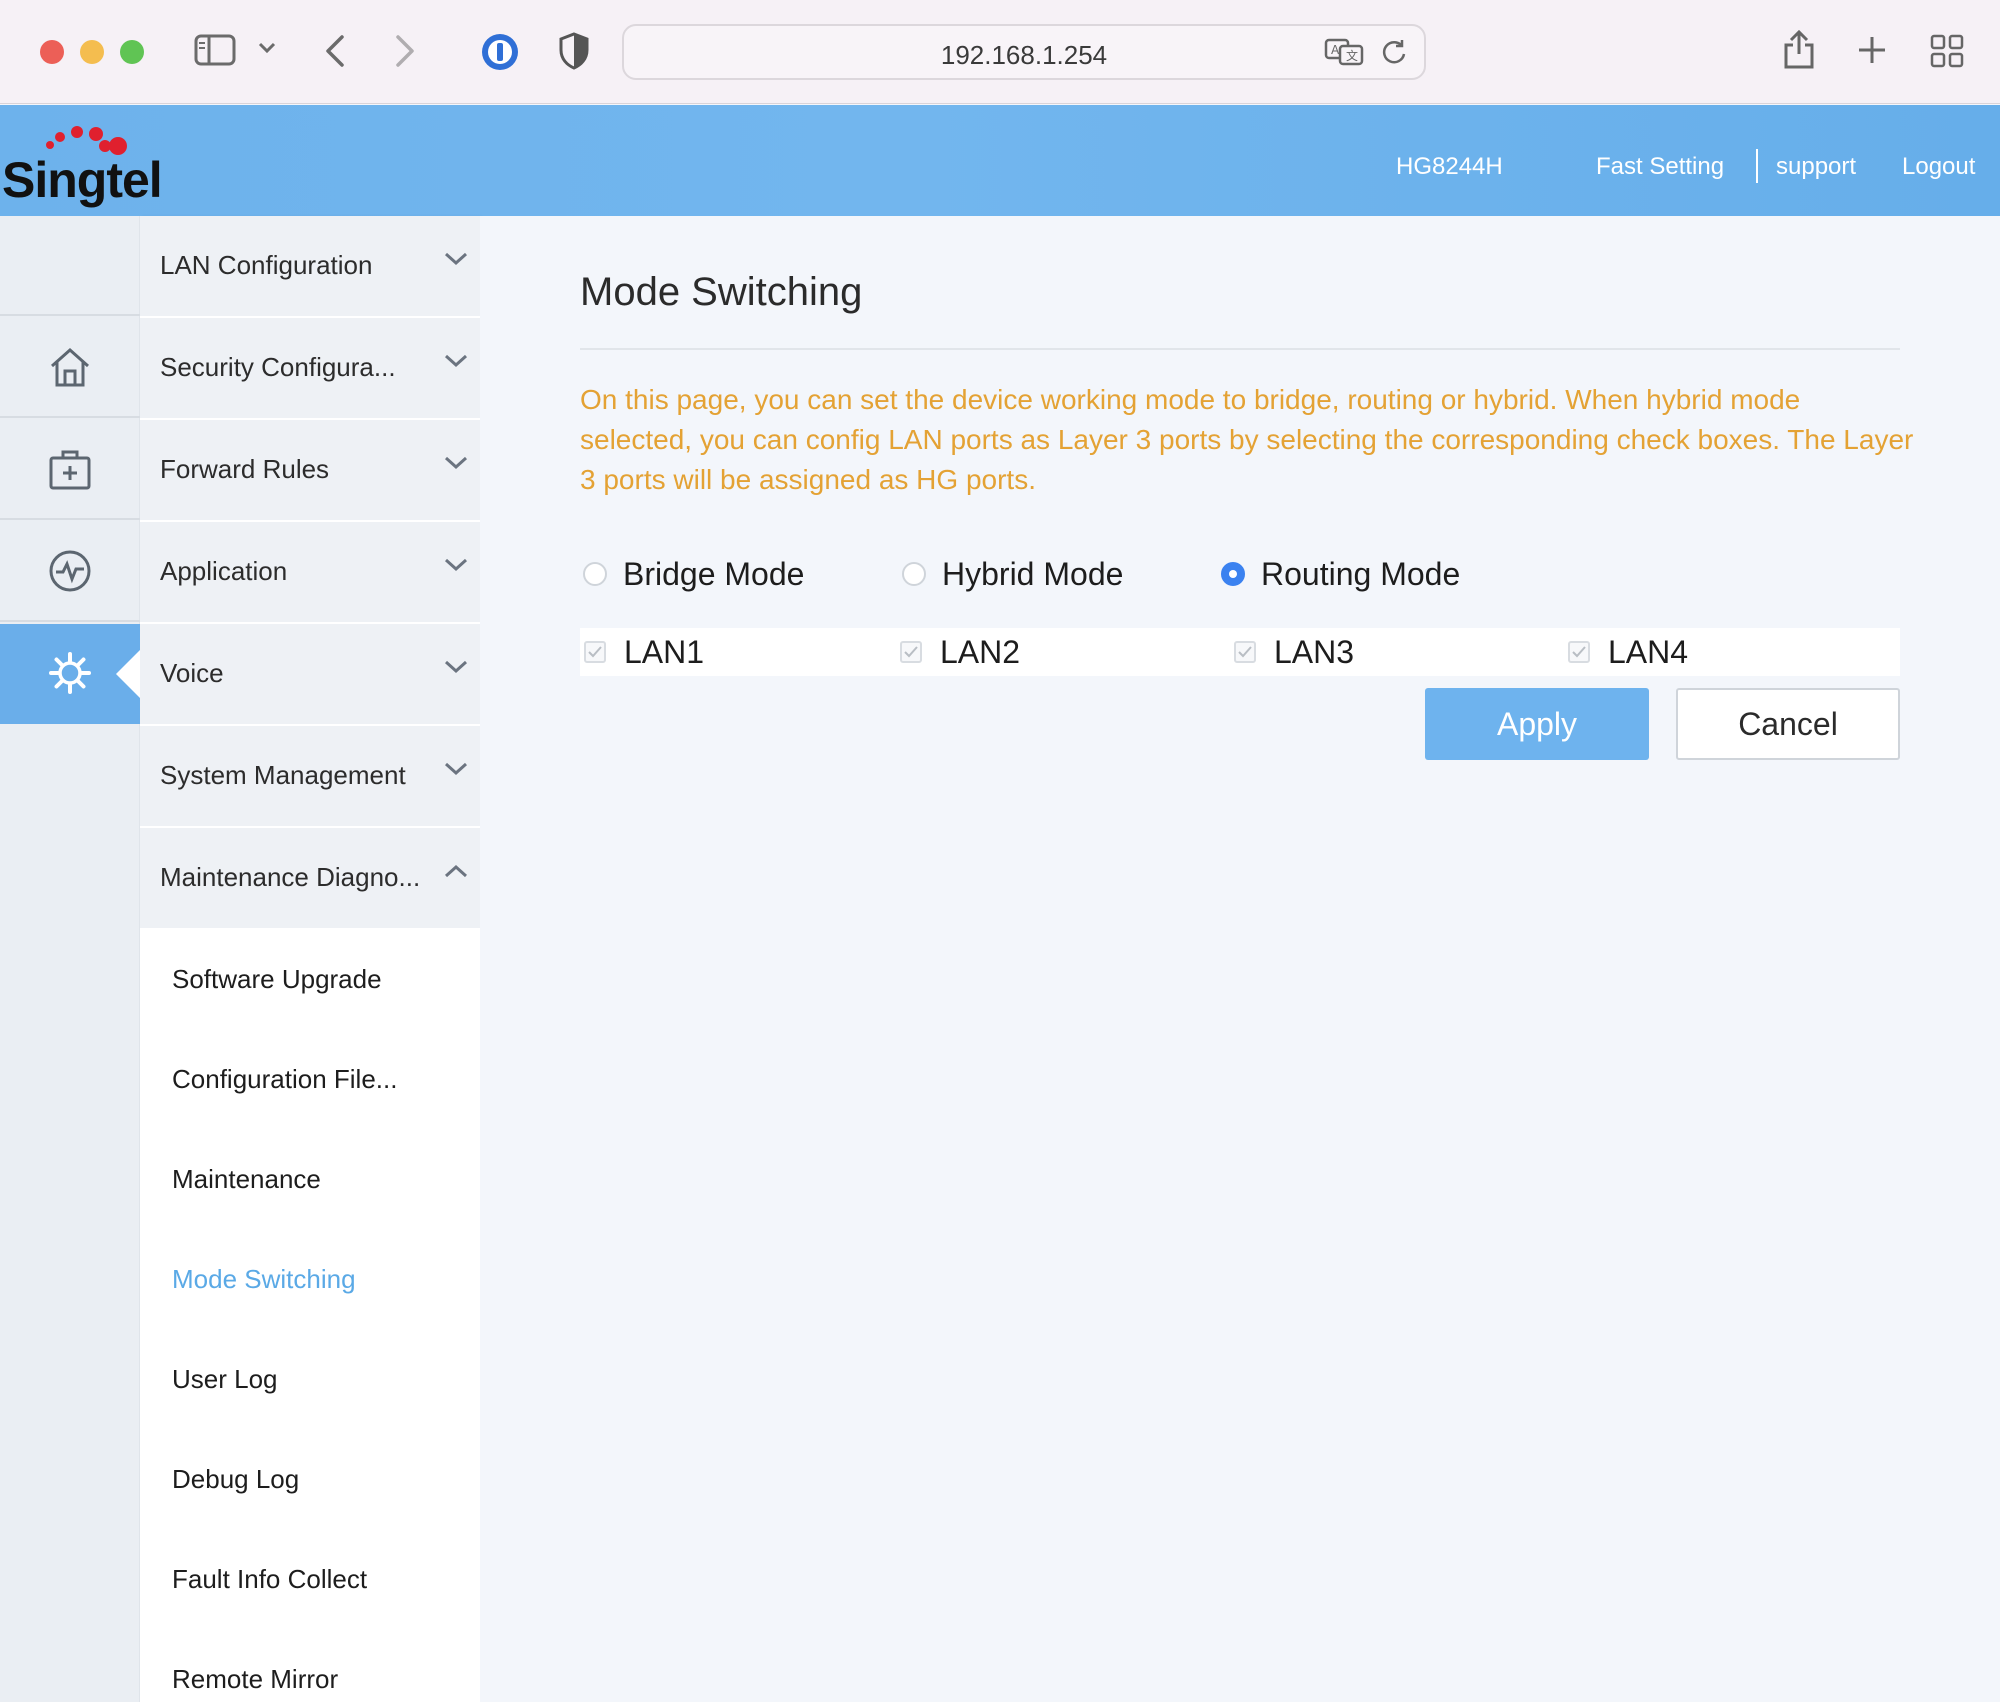 This screenshot has height=1702, width=2000. Describe the element at coordinates (405, 51) in the screenshot. I see `forward-icon` at that location.